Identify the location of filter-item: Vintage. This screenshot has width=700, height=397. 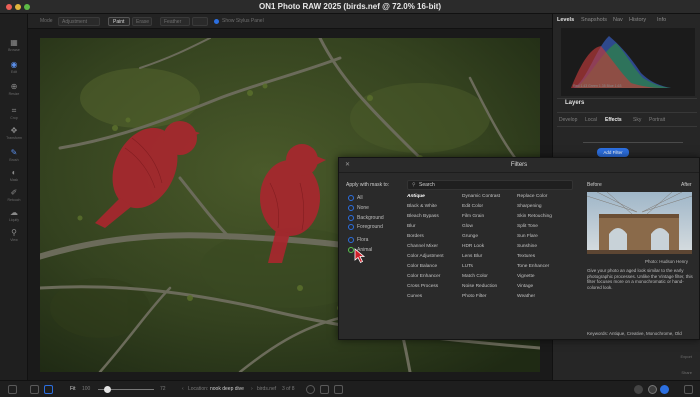
(525, 286).